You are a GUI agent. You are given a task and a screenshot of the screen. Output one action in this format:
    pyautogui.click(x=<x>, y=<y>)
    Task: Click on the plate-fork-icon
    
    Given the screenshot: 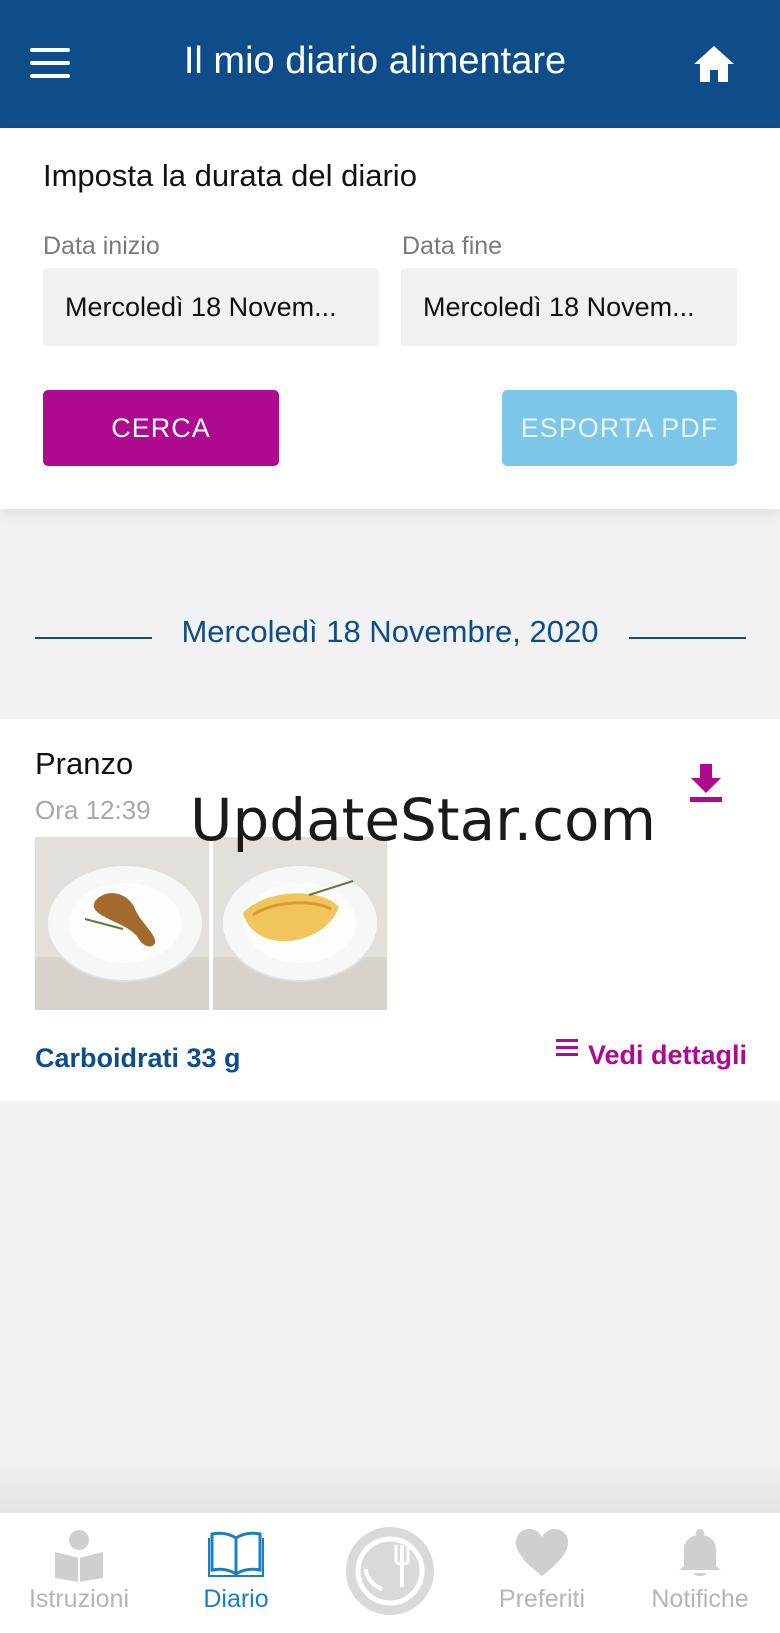 What is the action you would take?
    pyautogui.click(x=390, y=1571)
    